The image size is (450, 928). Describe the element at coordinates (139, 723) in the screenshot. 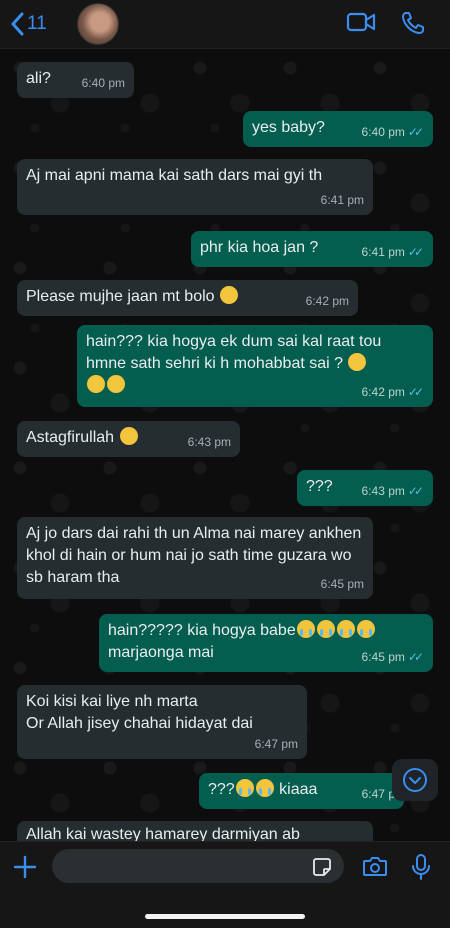

I see `message-text-line2: Or Allah jisey chahai hidayat dai` at that location.